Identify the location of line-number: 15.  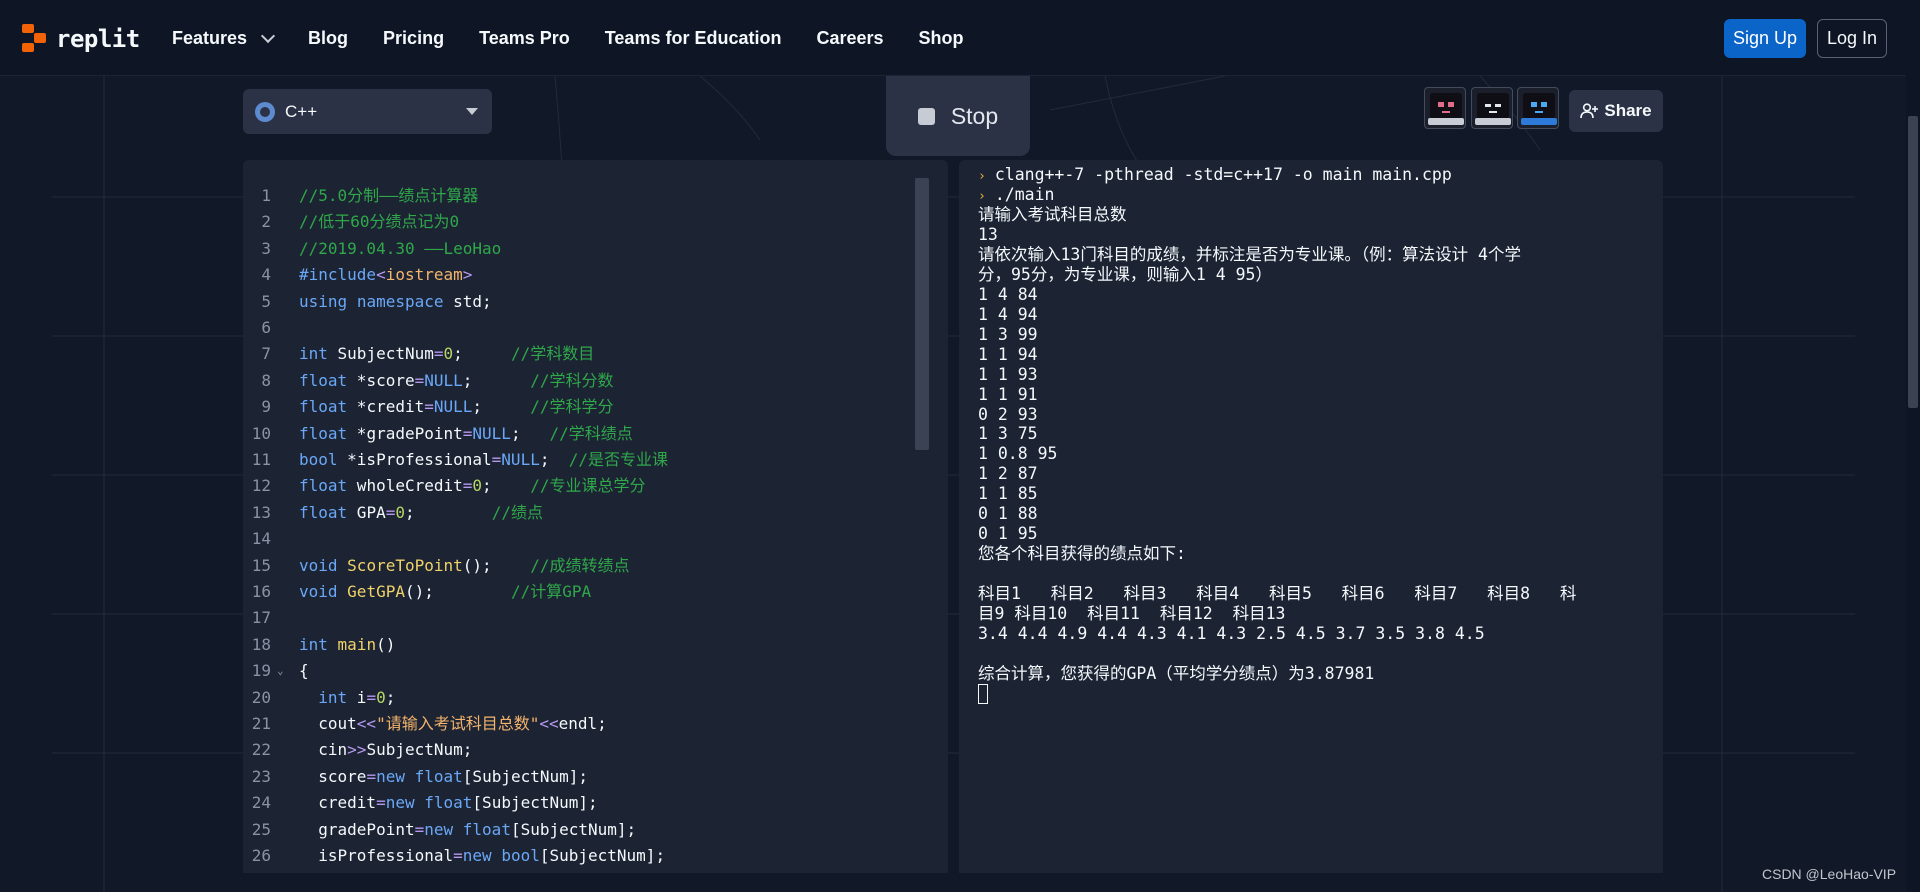
(261, 565).